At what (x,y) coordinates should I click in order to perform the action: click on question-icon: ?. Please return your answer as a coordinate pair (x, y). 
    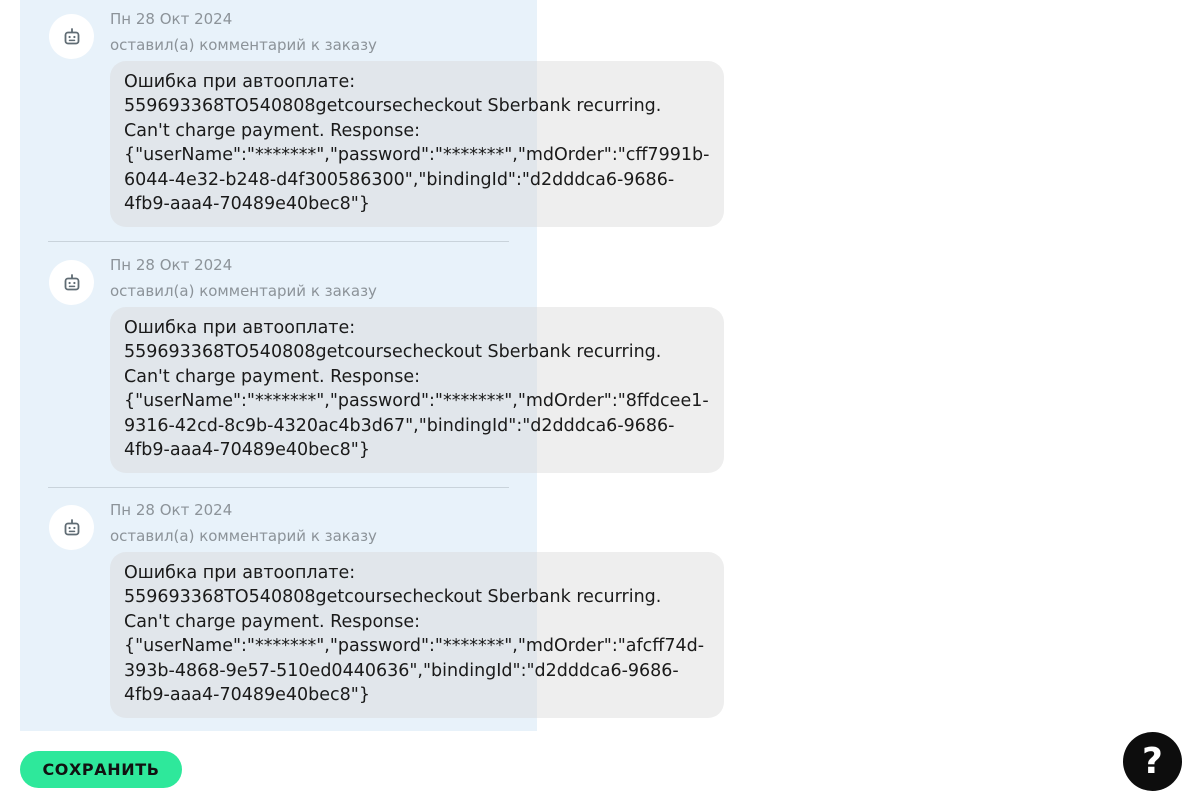
    Looking at the image, I should click on (1152, 761).